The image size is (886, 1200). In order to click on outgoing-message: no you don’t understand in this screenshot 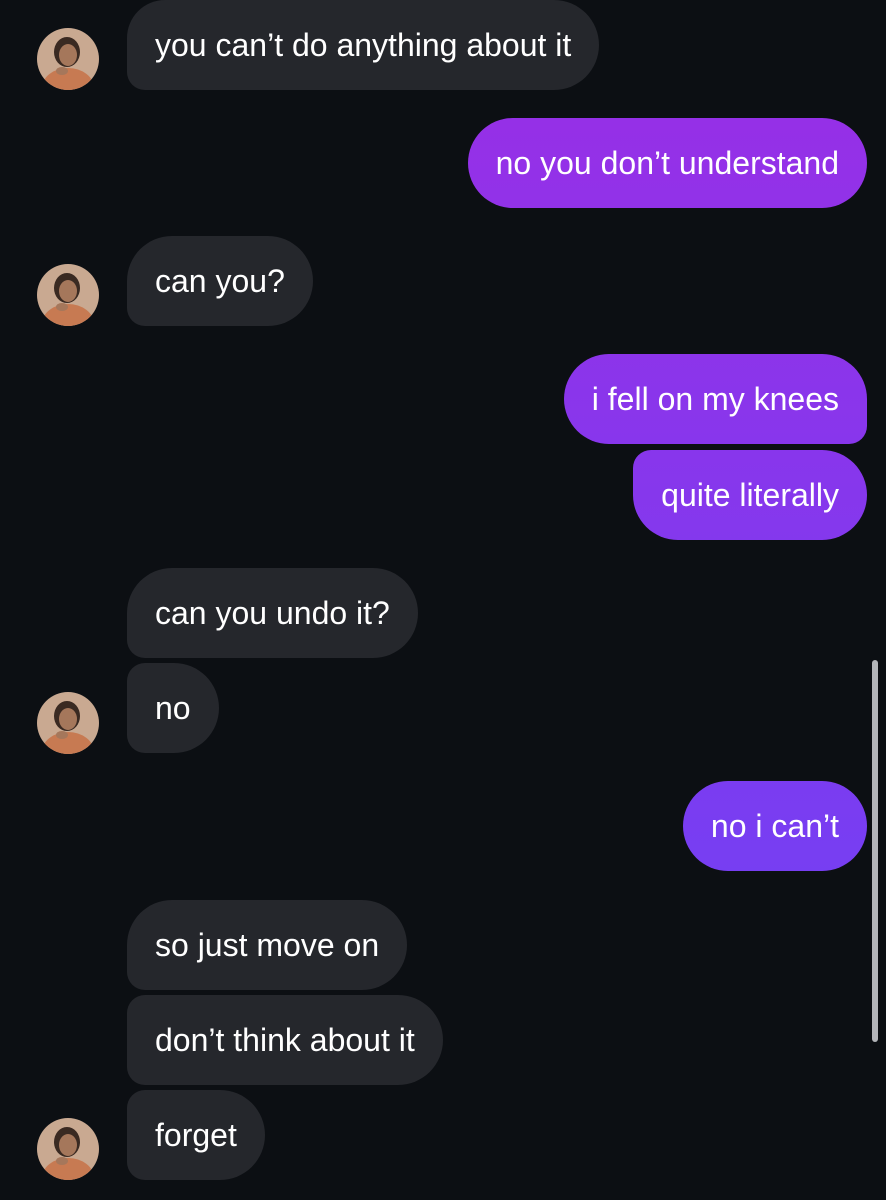, I will do `click(667, 163)`.